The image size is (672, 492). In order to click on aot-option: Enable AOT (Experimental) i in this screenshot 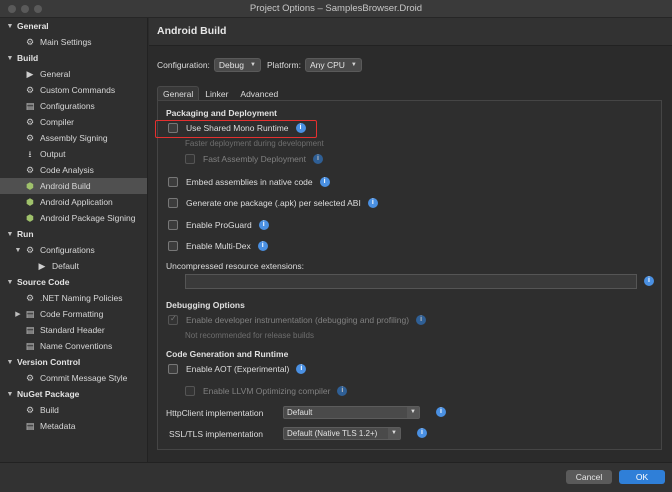, I will do `click(237, 369)`.